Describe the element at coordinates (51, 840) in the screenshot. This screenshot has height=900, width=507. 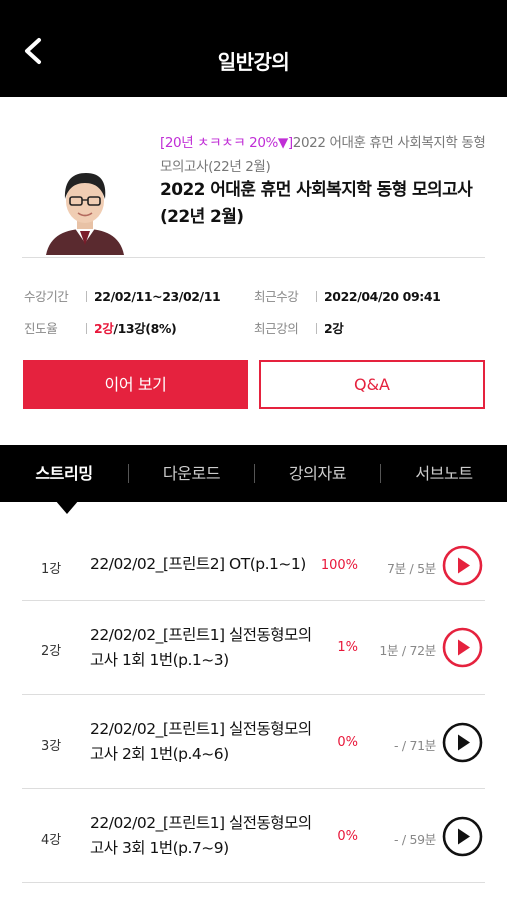
I see `lecture-number: 4강` at that location.